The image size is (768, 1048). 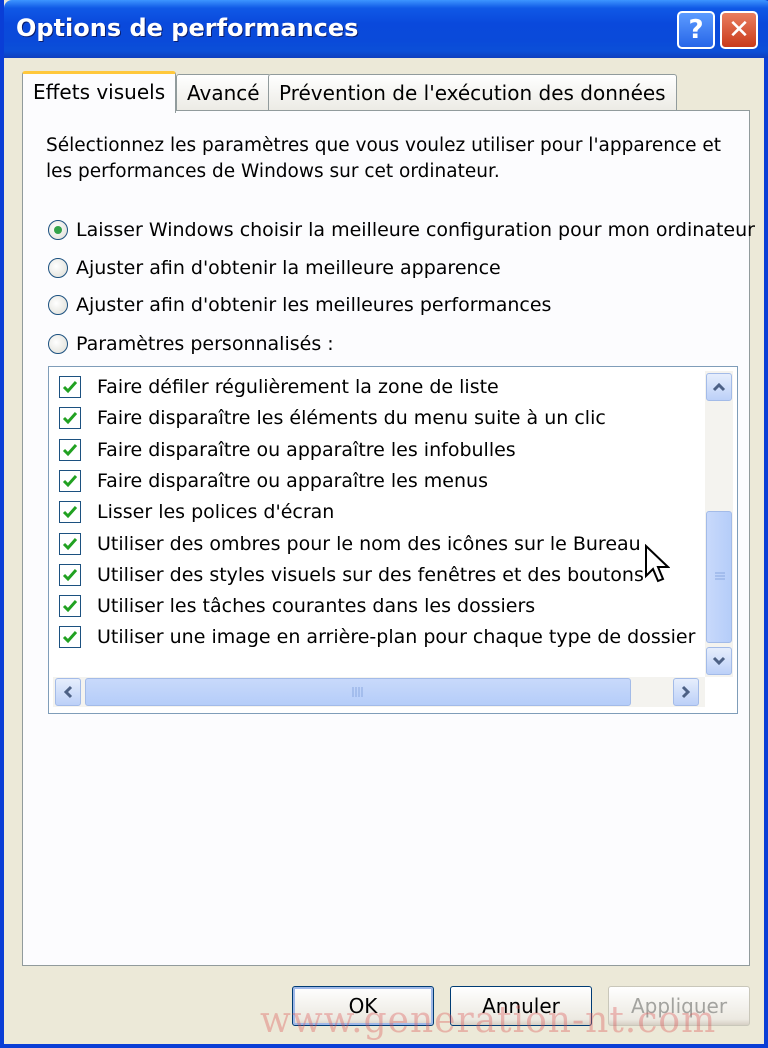 What do you see at coordinates (521, 1006) in the screenshot?
I see `cancel-button: Annuler` at bounding box center [521, 1006].